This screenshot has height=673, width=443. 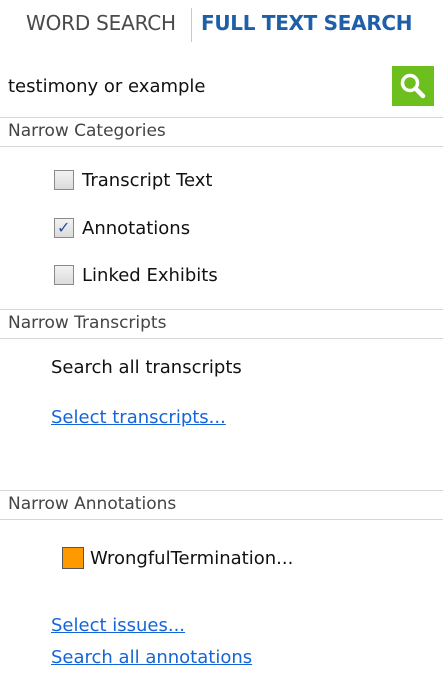 What do you see at coordinates (307, 23) in the screenshot?
I see `tab-full-text-search: FULL TEXT SEARCH` at bounding box center [307, 23].